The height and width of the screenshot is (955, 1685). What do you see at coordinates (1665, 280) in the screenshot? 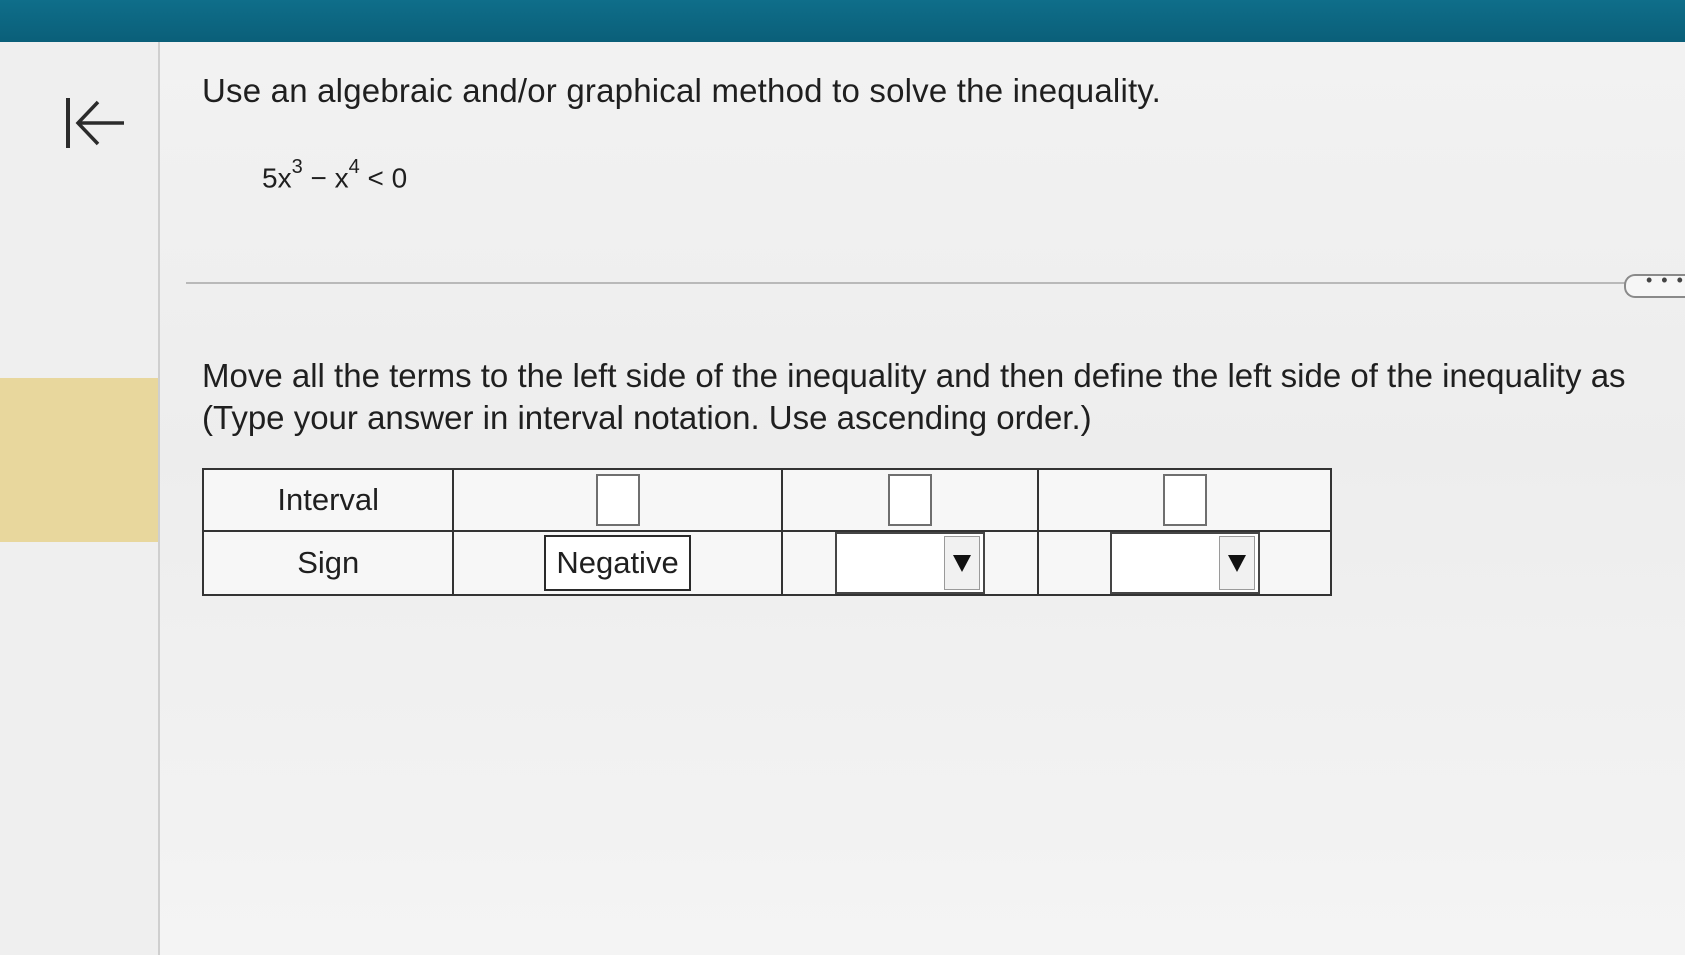
I see `more-dots-icon: • • •` at bounding box center [1665, 280].